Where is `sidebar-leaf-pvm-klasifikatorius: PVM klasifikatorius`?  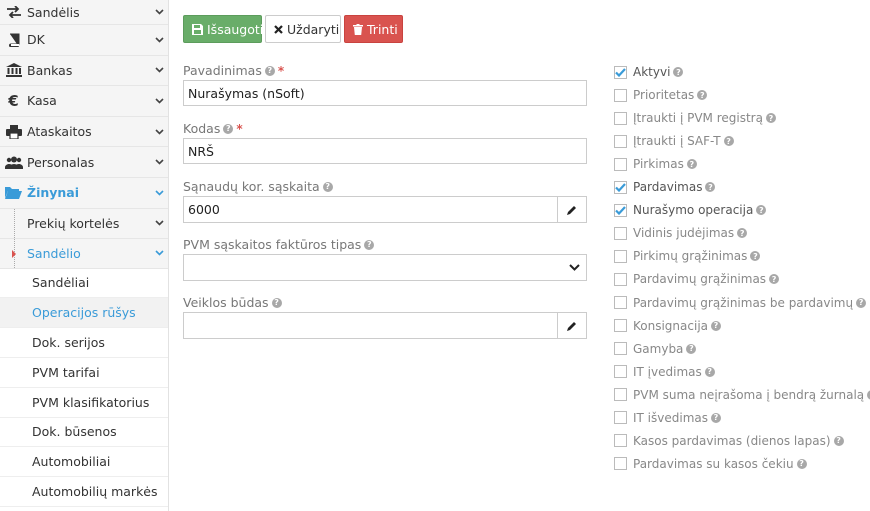
sidebar-leaf-pvm-klasifikatorius: PVM klasifikatorius is located at coordinates (84, 402).